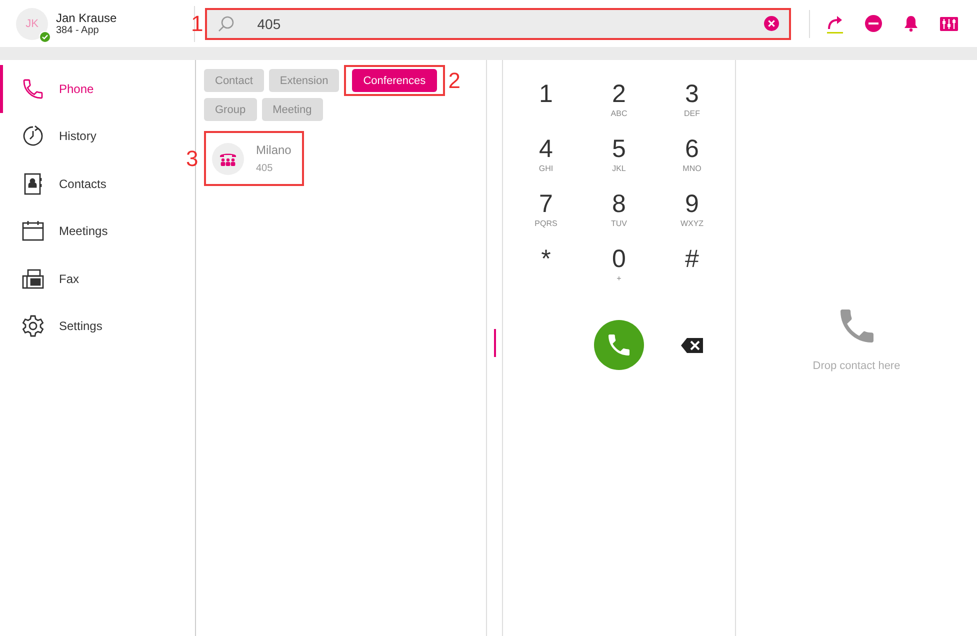 This screenshot has height=636, width=977. What do you see at coordinates (77, 136) in the screenshot?
I see `sidebar-label: History` at bounding box center [77, 136].